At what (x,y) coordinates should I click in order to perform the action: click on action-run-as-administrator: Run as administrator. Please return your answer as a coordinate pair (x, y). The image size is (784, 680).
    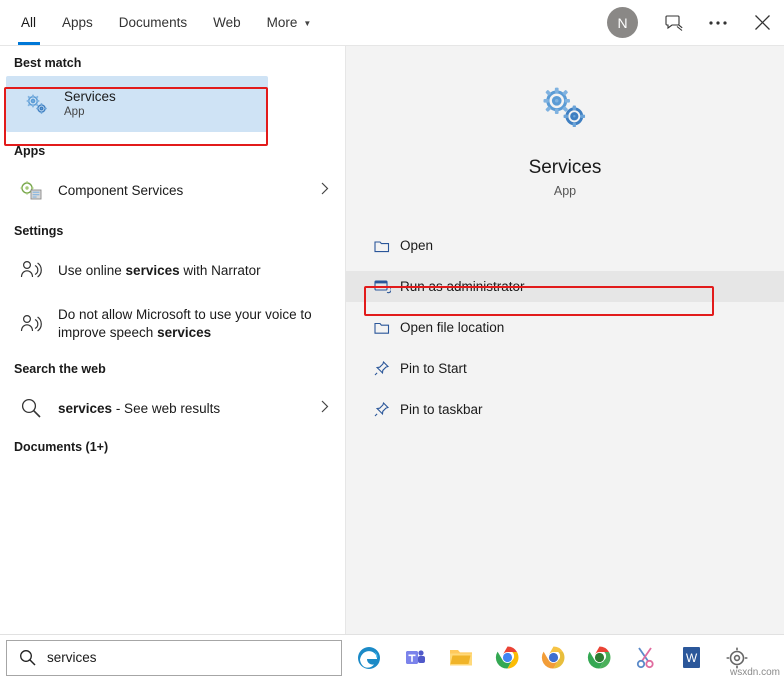
    Looking at the image, I should click on (565, 286).